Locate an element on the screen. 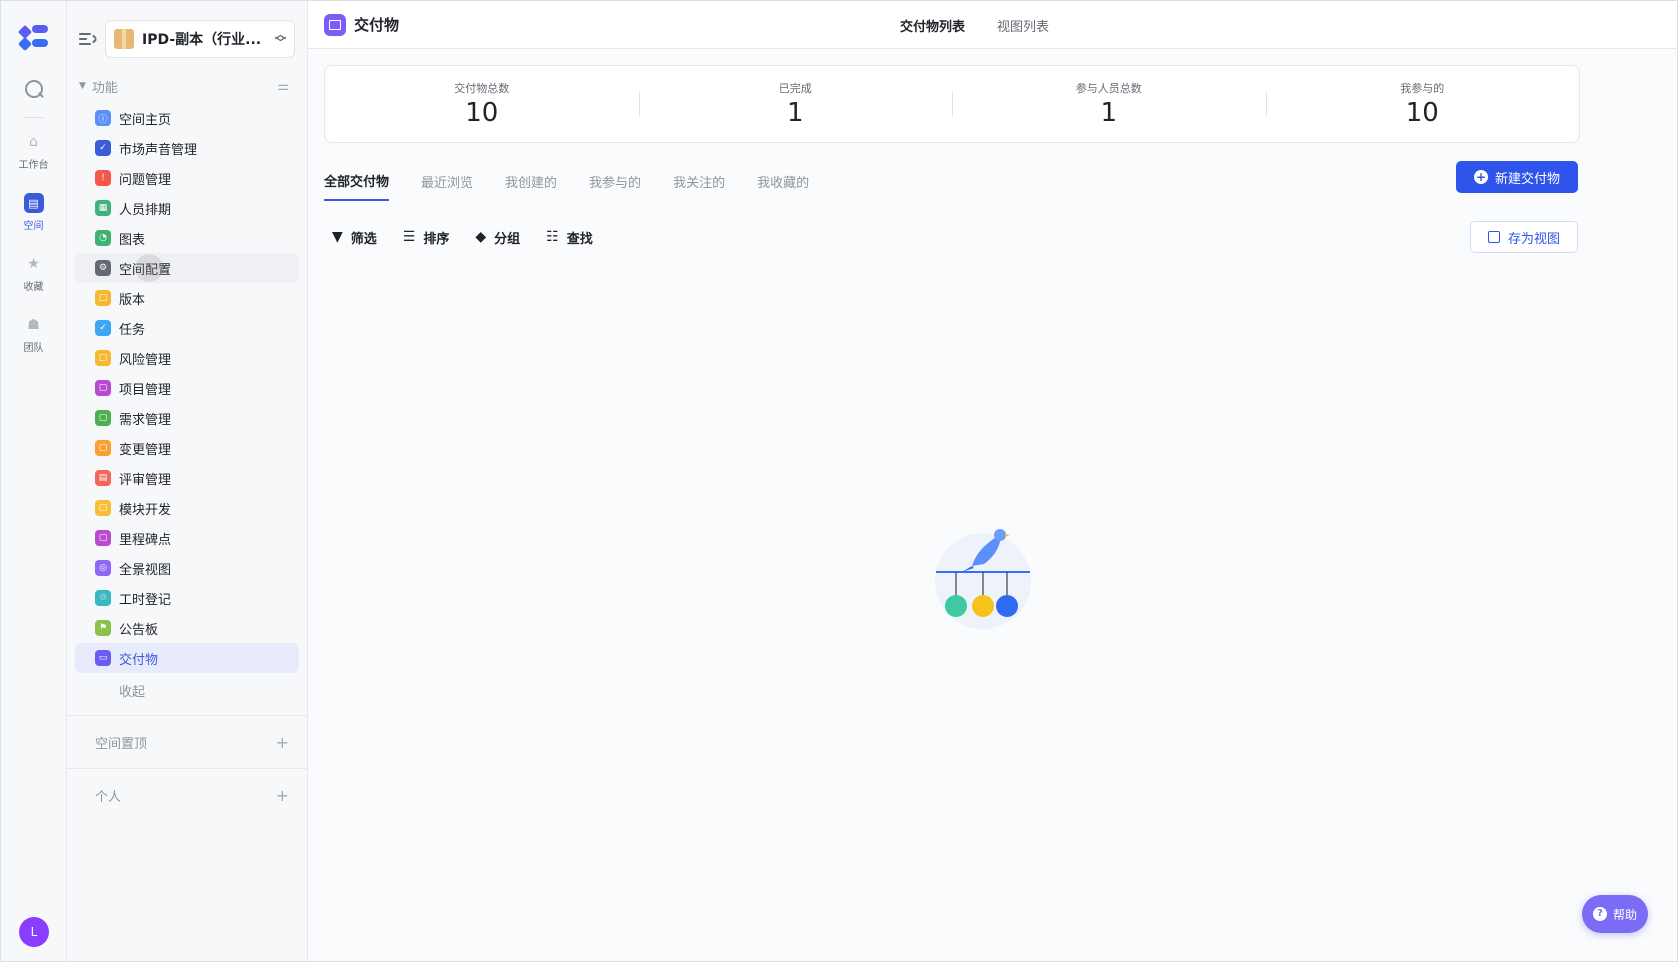 This screenshot has height=962, width=1678. collapse-sidebar-icon is located at coordinates (88, 39).